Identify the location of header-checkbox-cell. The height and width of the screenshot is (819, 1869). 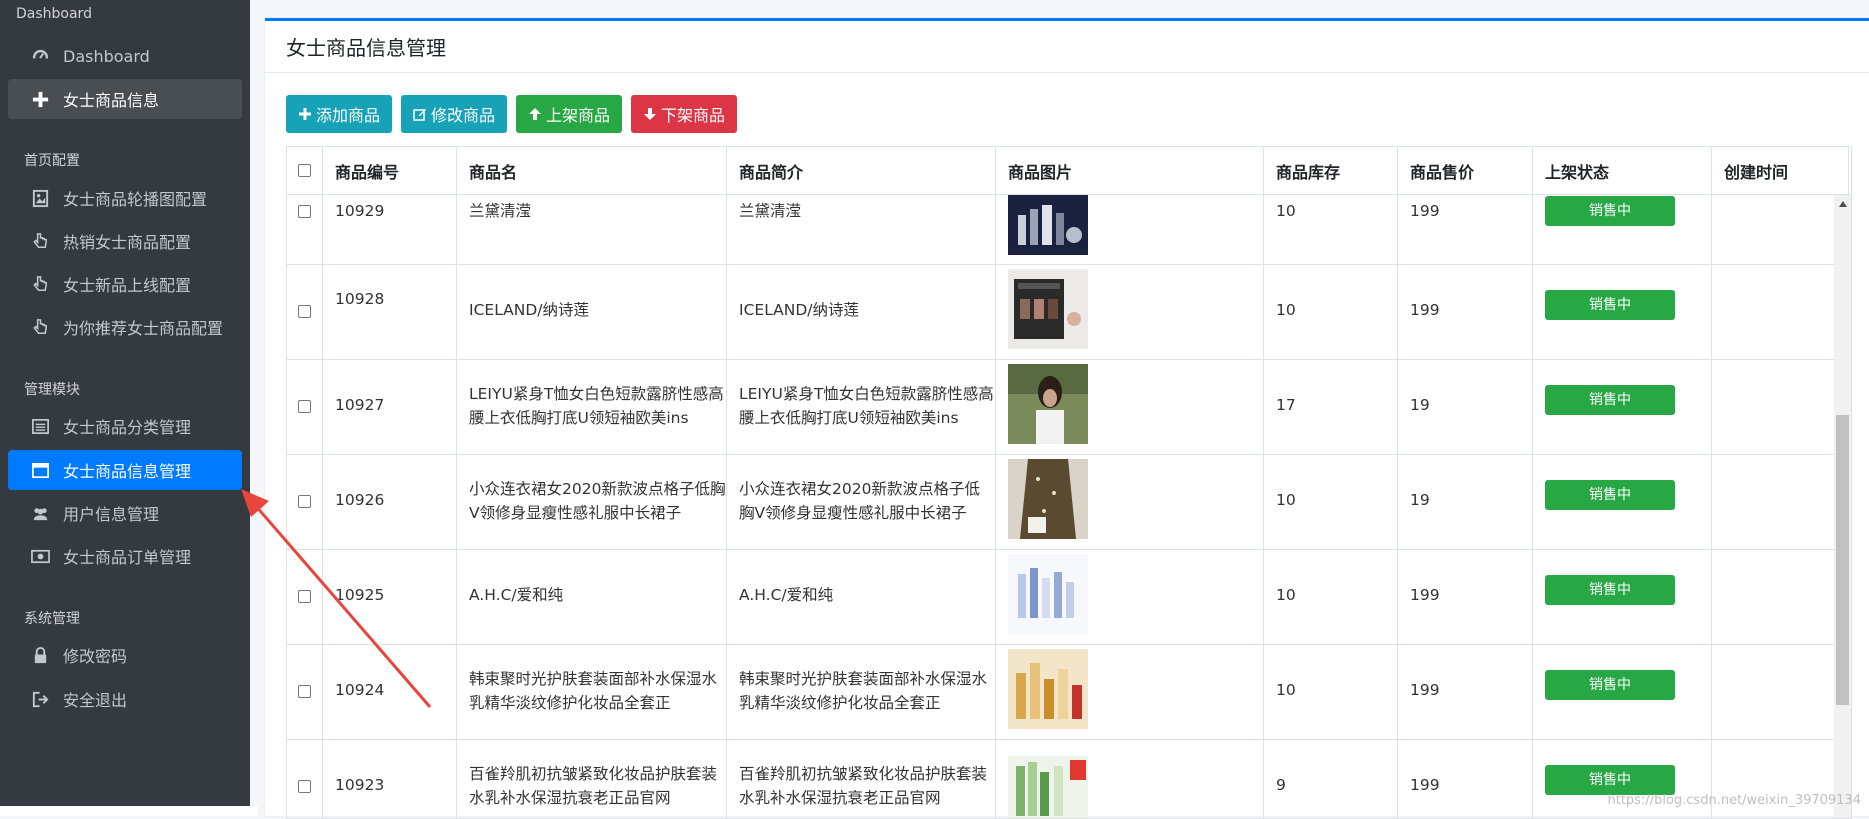
(305, 170).